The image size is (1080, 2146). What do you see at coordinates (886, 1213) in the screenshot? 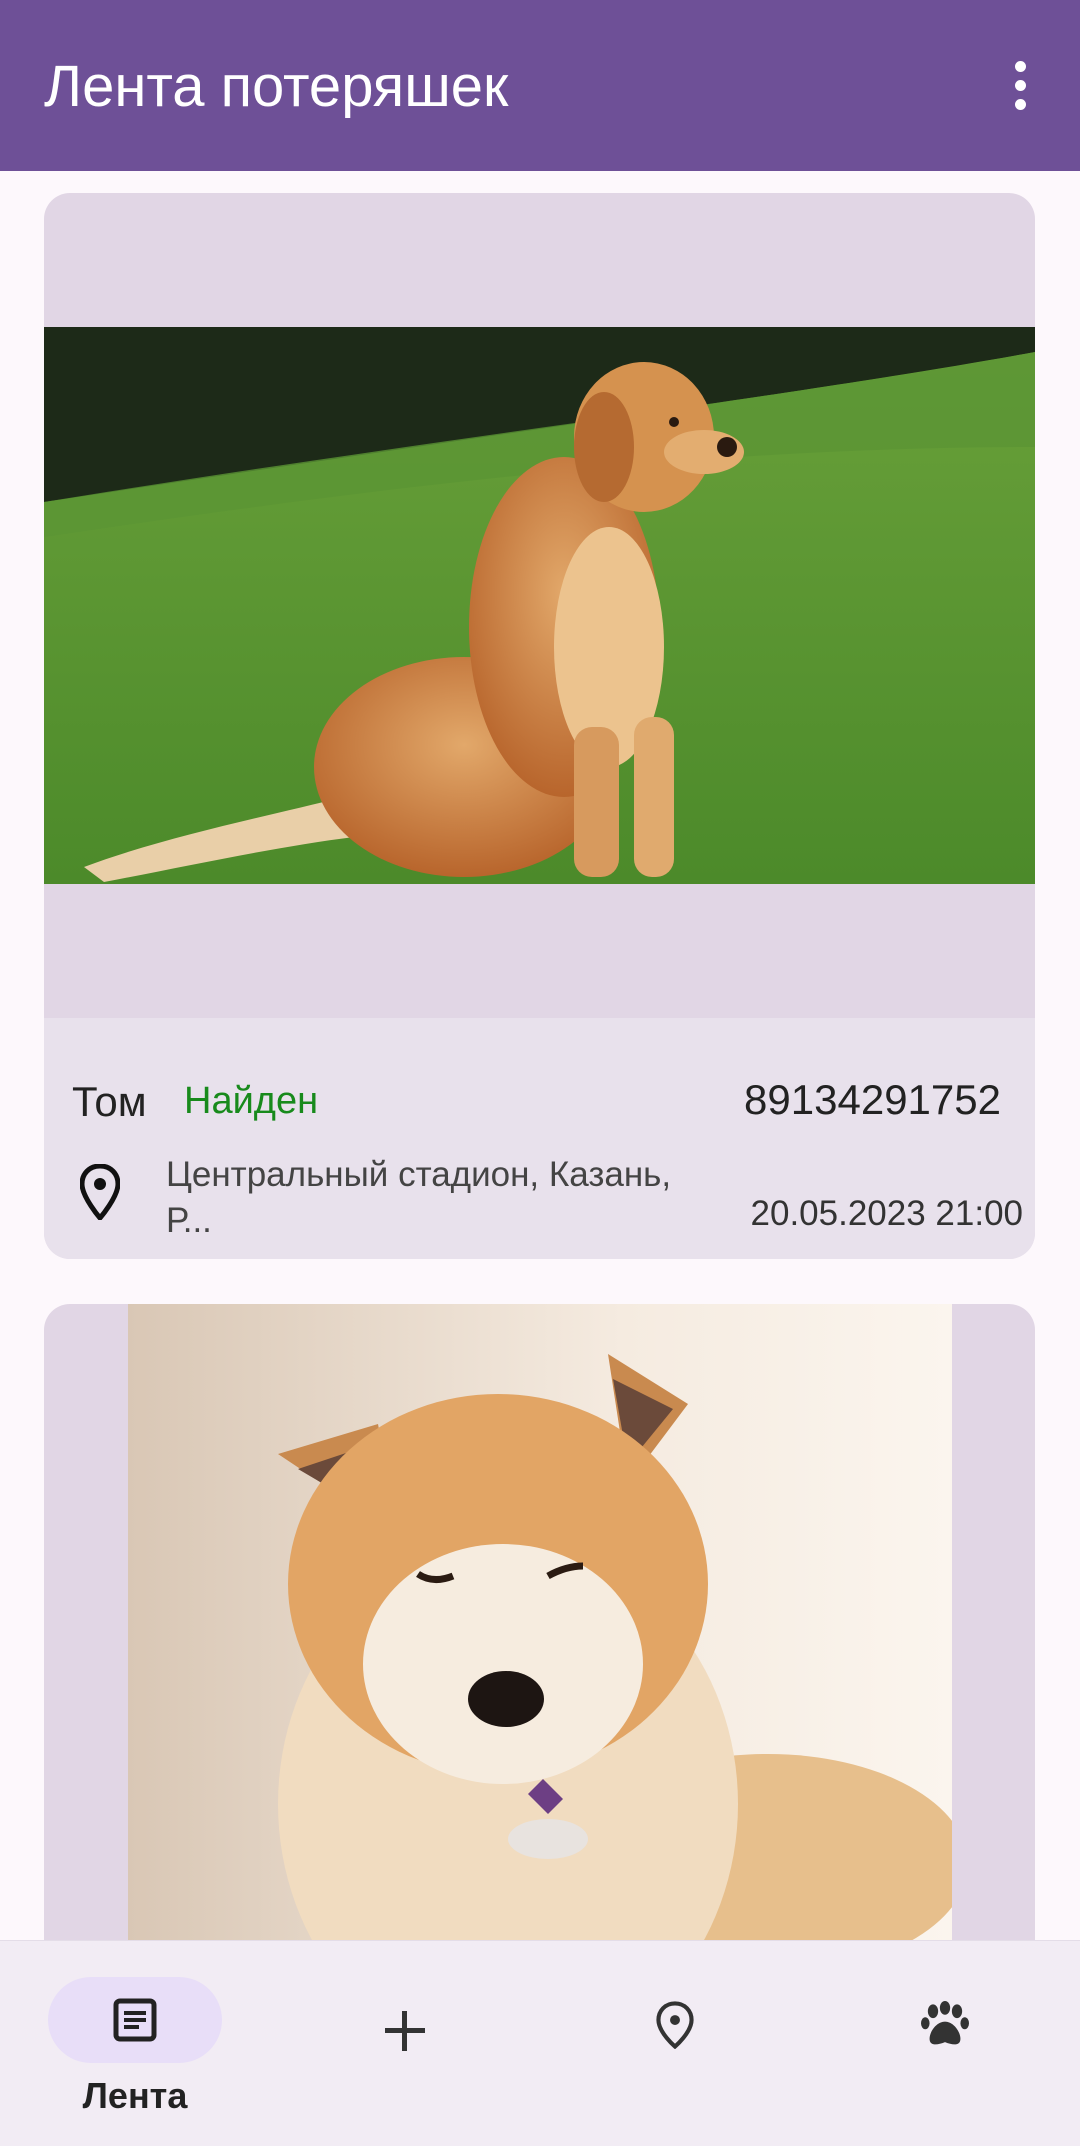
I see `post-date: 20.05.2023 21:00` at bounding box center [886, 1213].